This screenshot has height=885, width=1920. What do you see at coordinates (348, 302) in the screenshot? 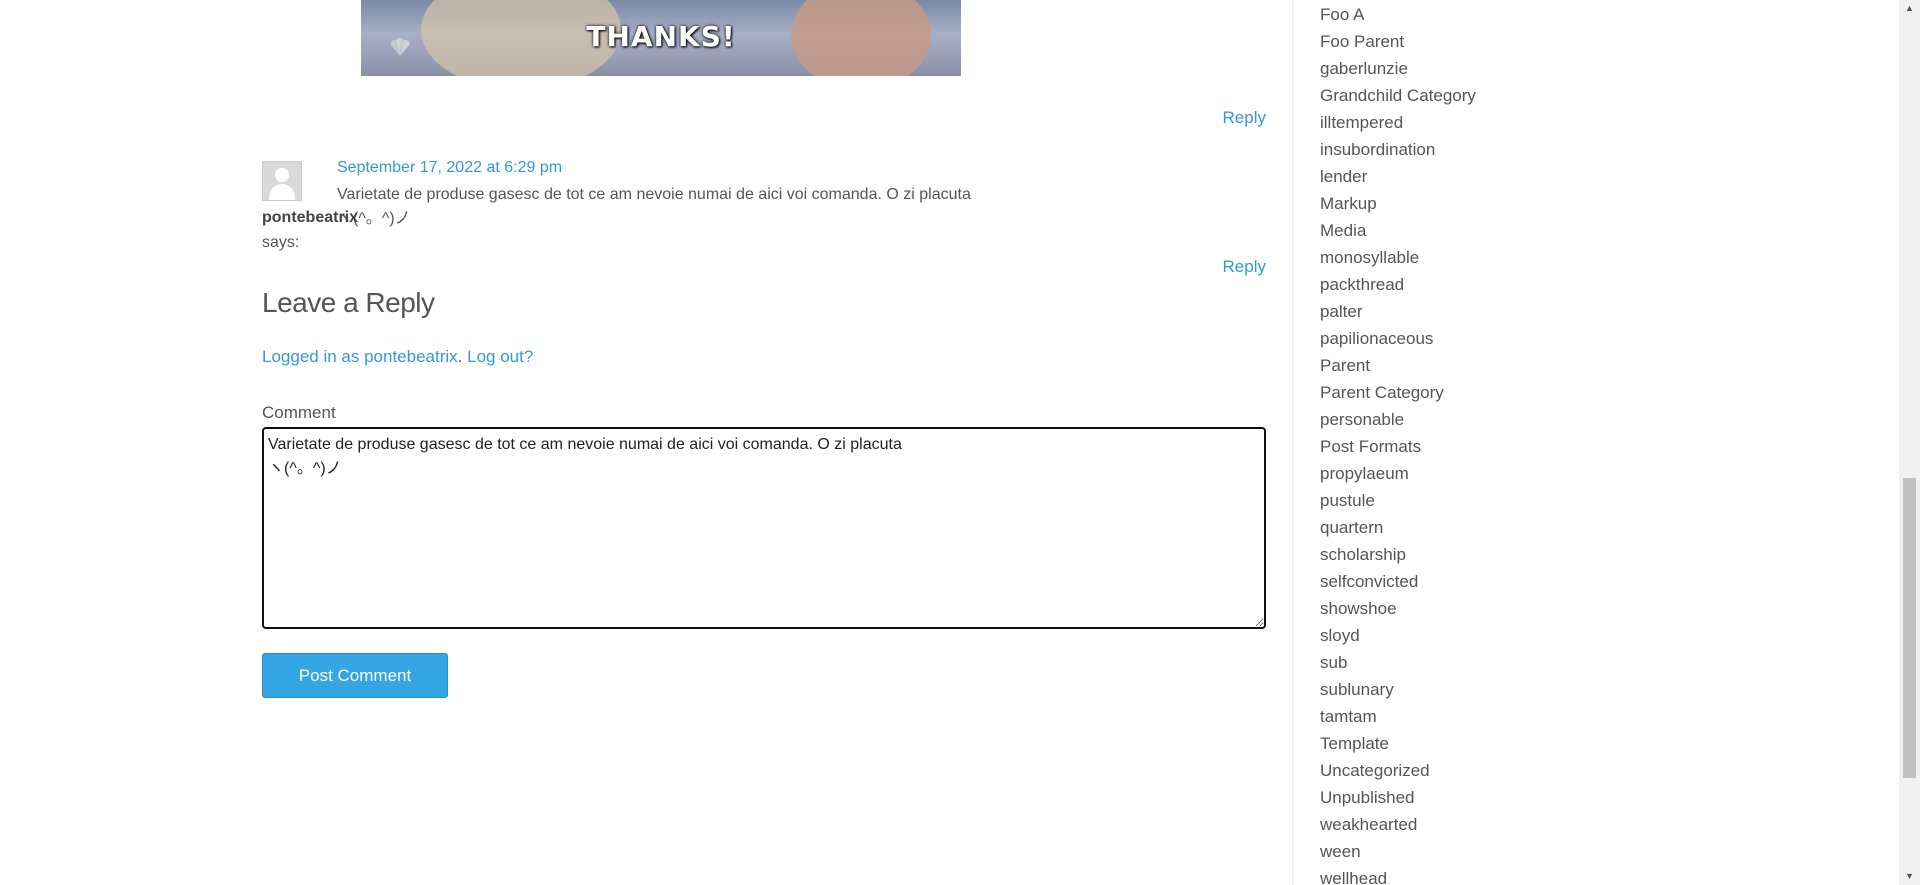
I see `leave-reply-heading: Leave a Reply` at bounding box center [348, 302].